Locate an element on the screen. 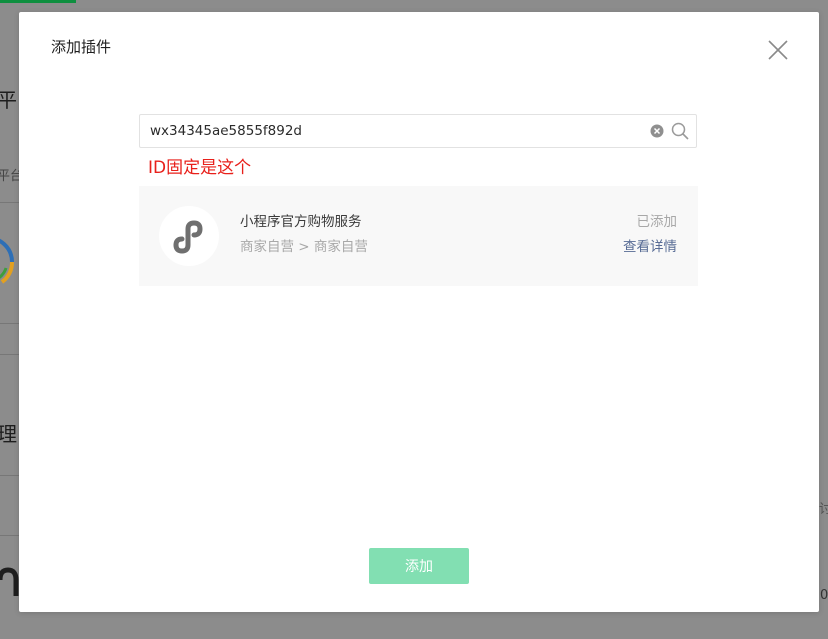 This screenshot has height=639, width=828. add-button: 添加 is located at coordinates (419, 566).